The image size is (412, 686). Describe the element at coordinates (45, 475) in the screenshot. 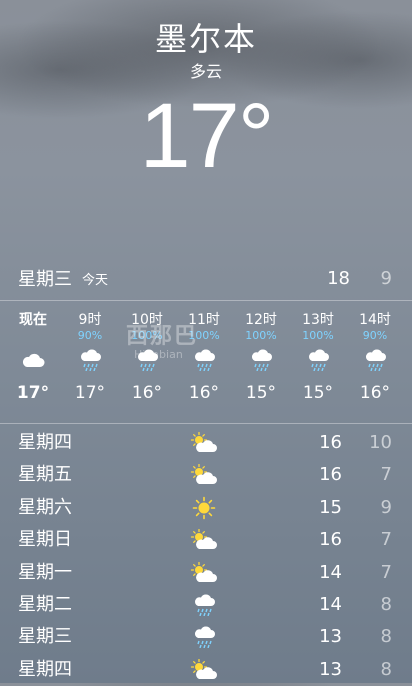

I see `day-name: 星期五` at that location.